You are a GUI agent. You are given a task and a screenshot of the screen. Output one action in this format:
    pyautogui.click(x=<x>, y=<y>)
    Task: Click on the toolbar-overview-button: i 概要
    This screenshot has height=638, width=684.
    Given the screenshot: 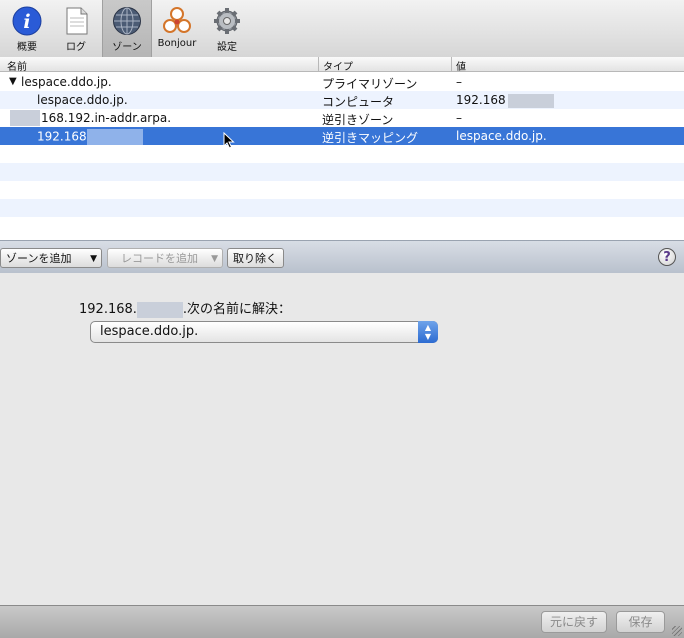 What is the action you would take?
    pyautogui.click(x=27, y=28)
    